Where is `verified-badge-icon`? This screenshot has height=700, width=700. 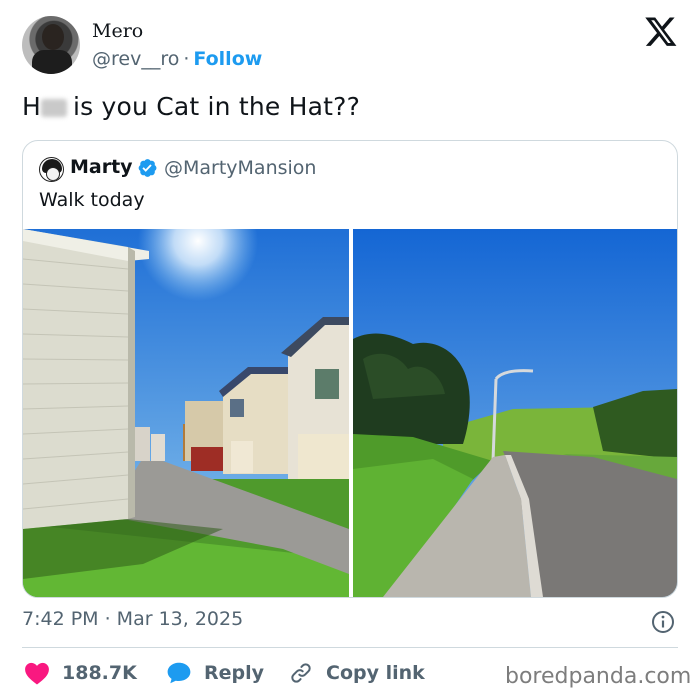
verified-badge-icon is located at coordinates (147, 168).